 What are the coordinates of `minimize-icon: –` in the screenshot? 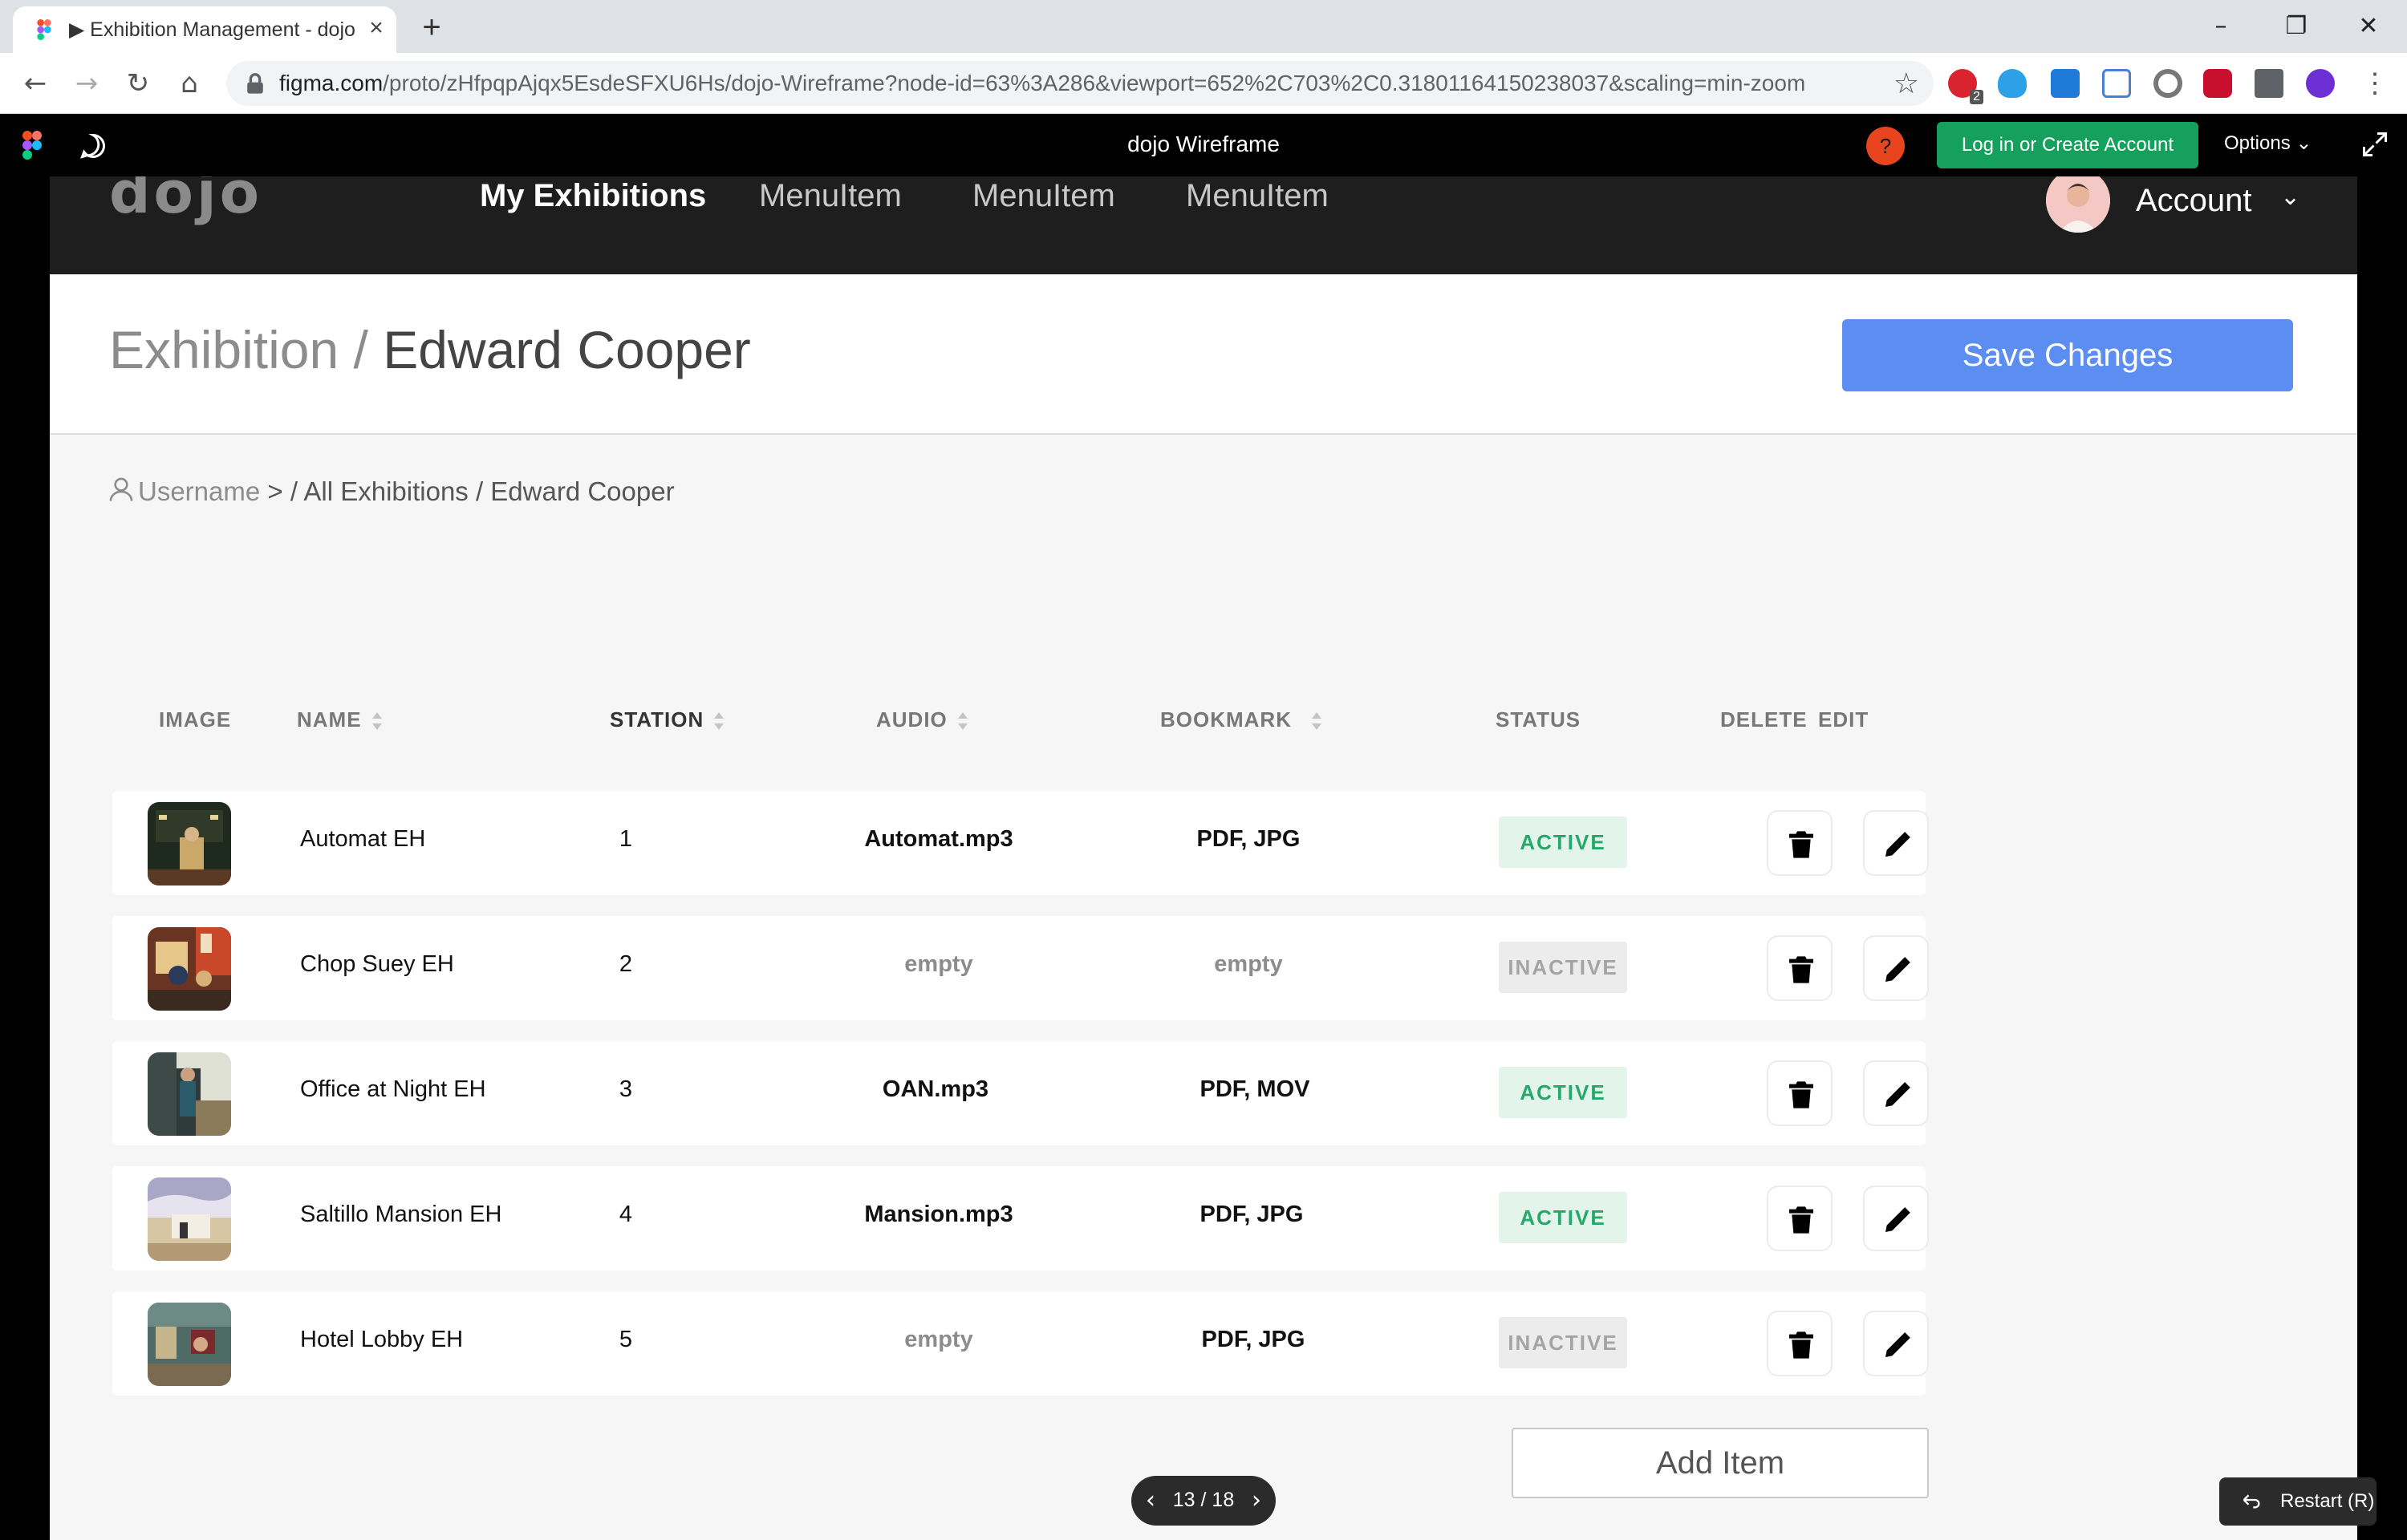 It's located at (2221, 27).